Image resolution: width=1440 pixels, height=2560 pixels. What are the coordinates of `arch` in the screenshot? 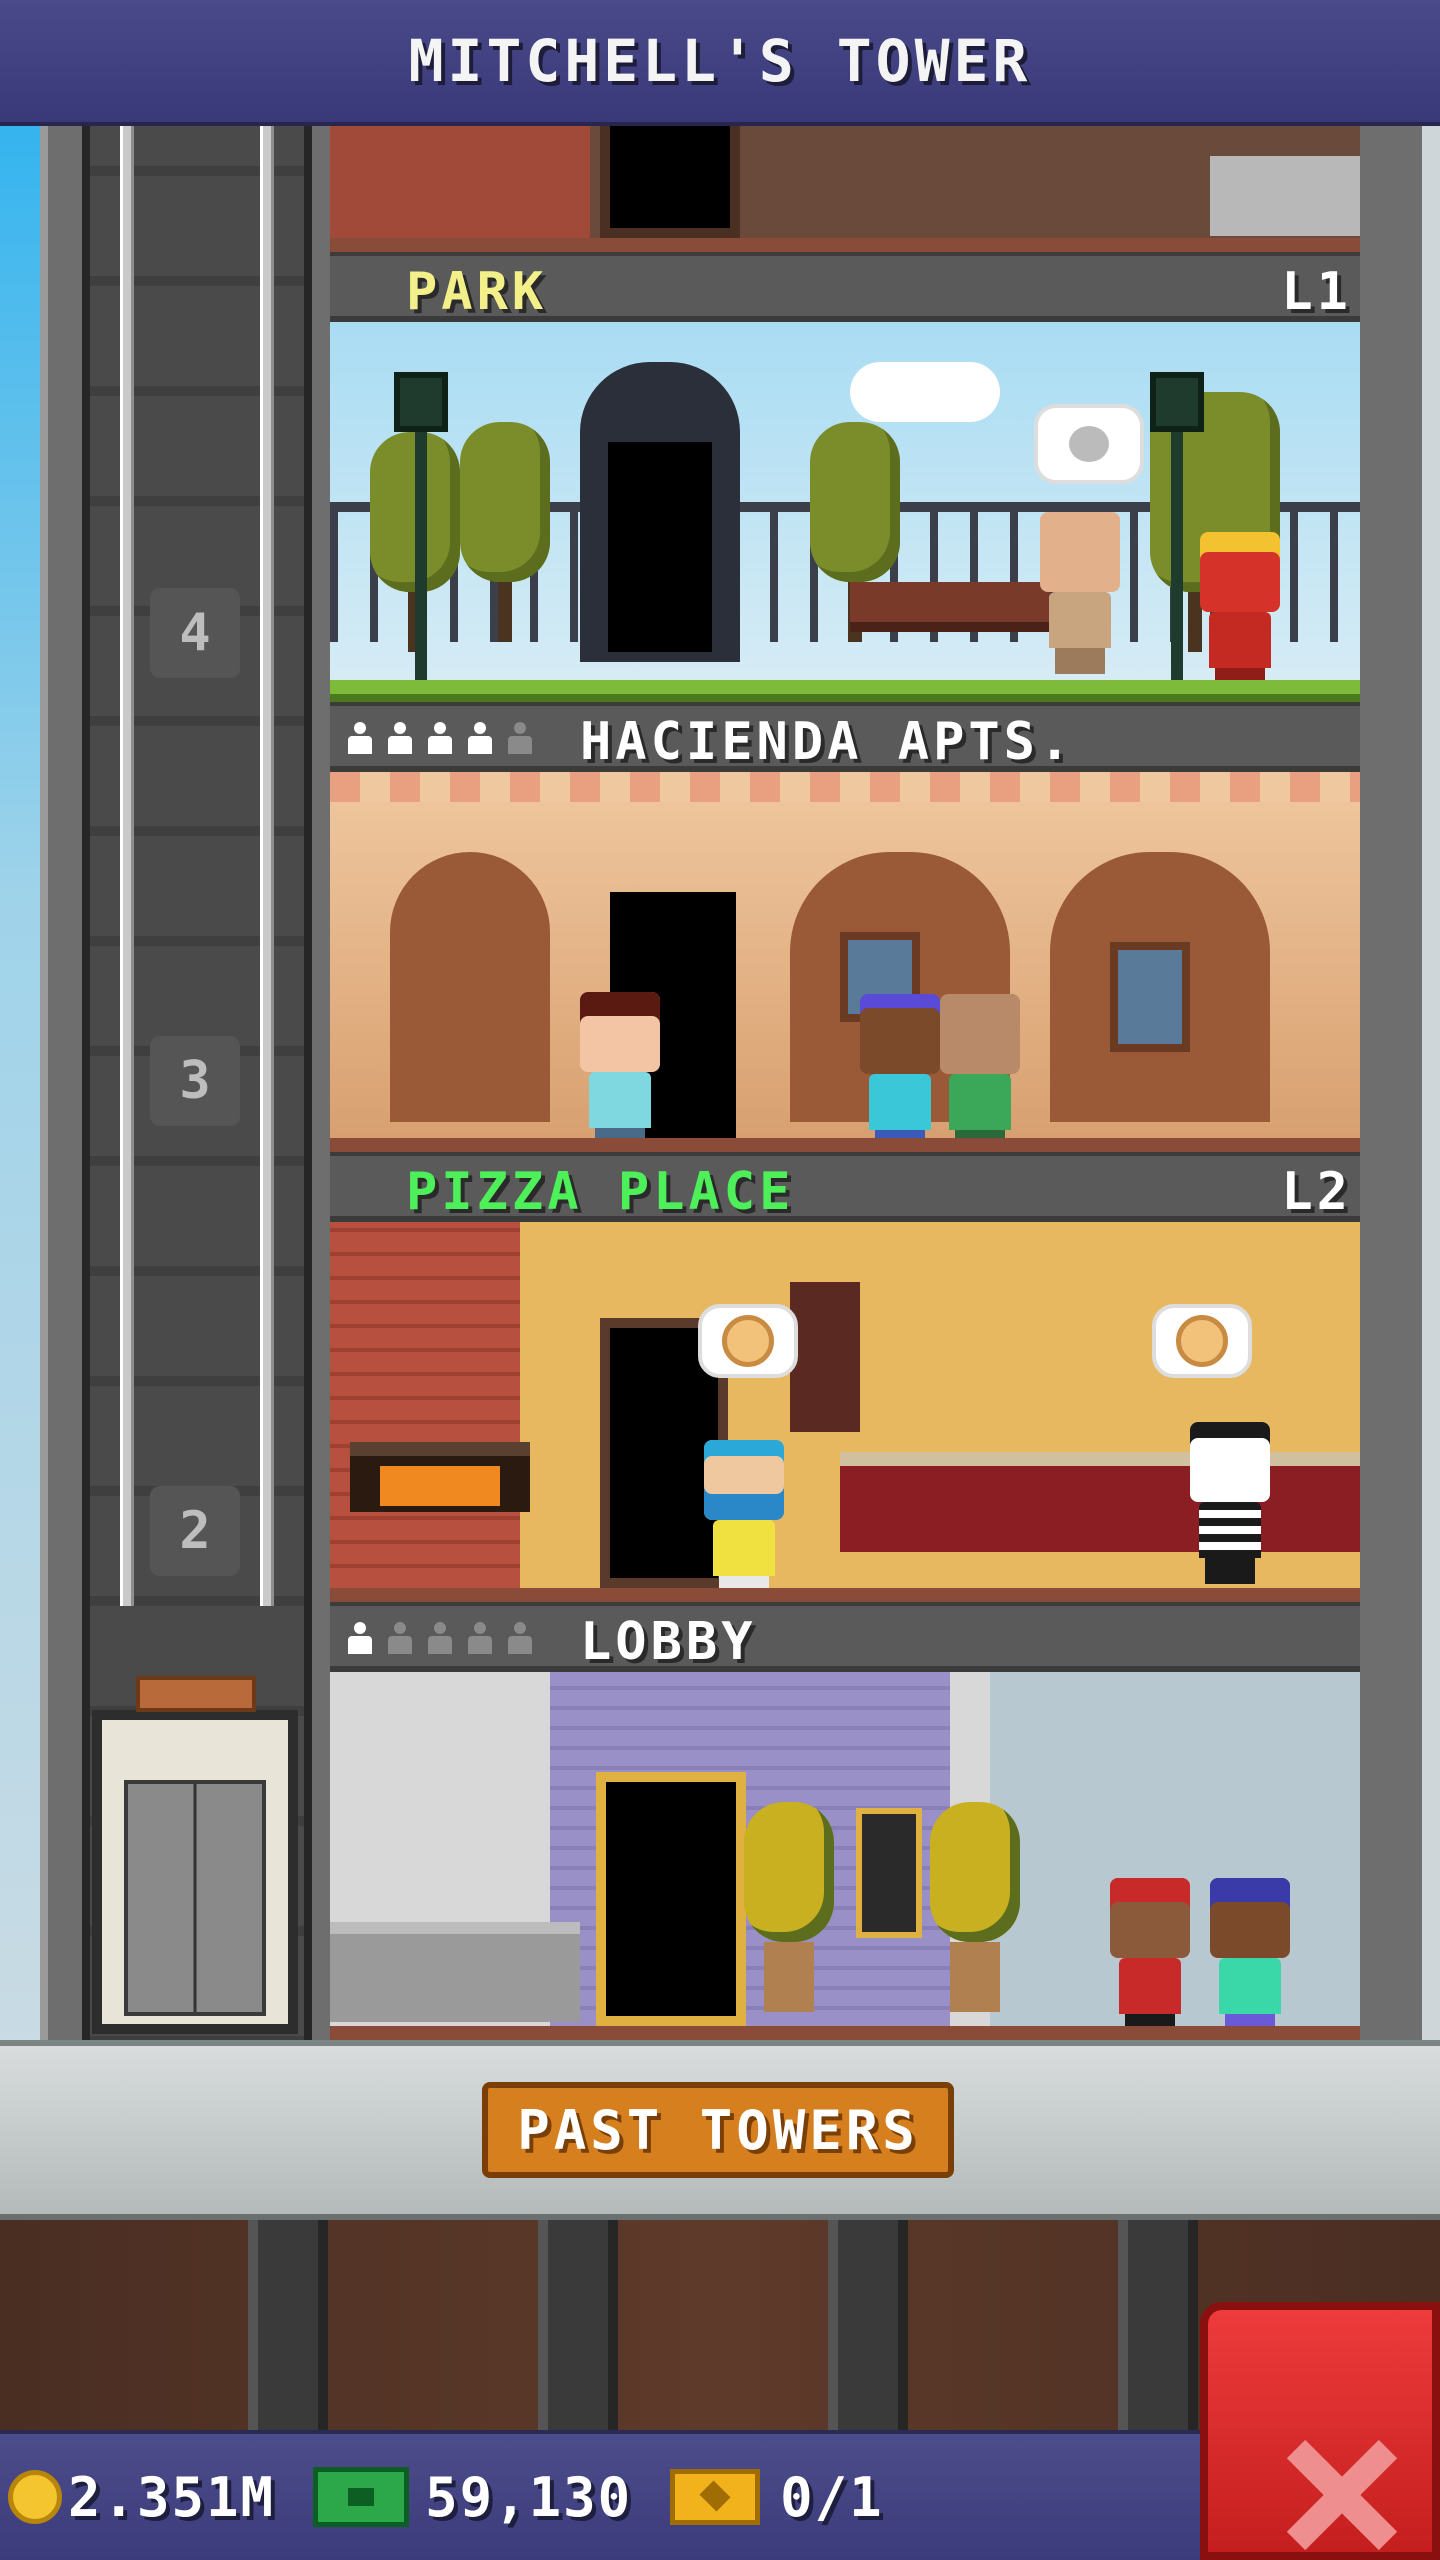 It's located at (470, 987).